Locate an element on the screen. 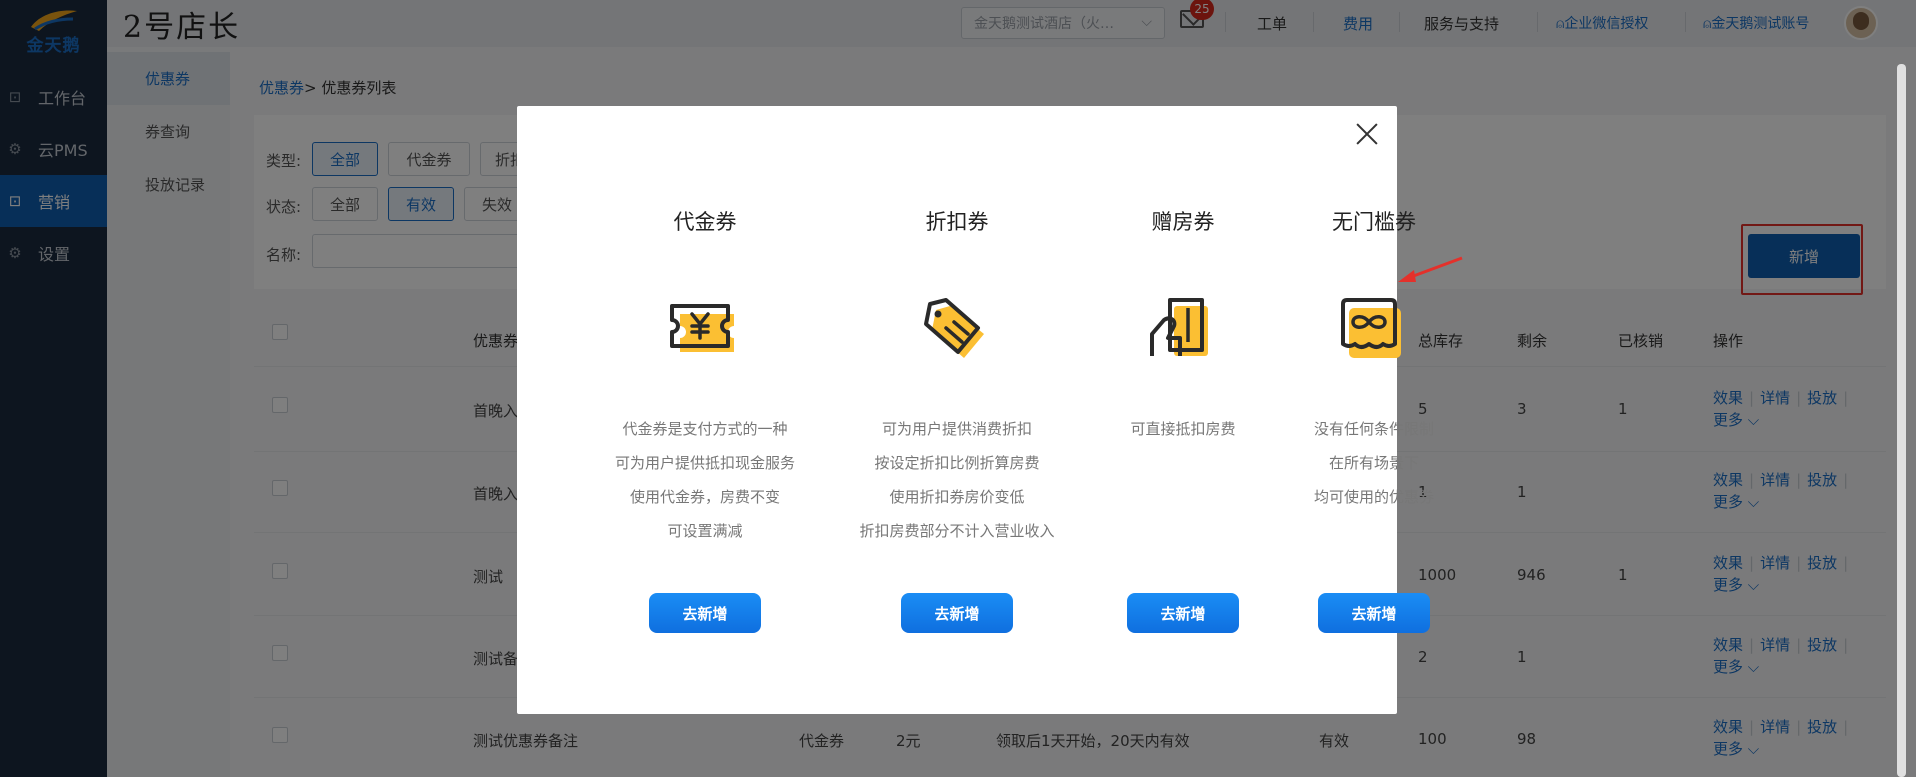 The width and height of the screenshot is (1916, 777). add-gift-room-button: 去新增 is located at coordinates (1183, 613).